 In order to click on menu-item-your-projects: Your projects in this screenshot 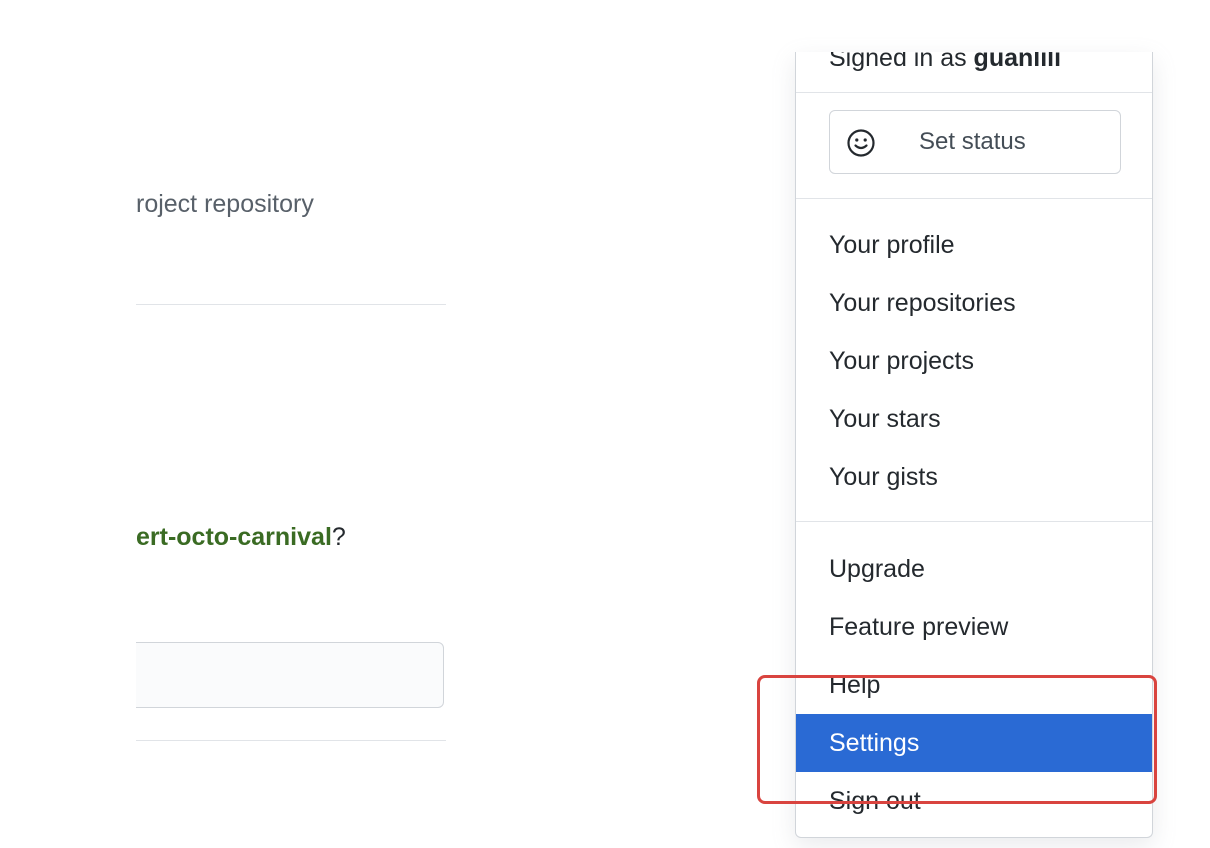, I will do `click(974, 361)`.